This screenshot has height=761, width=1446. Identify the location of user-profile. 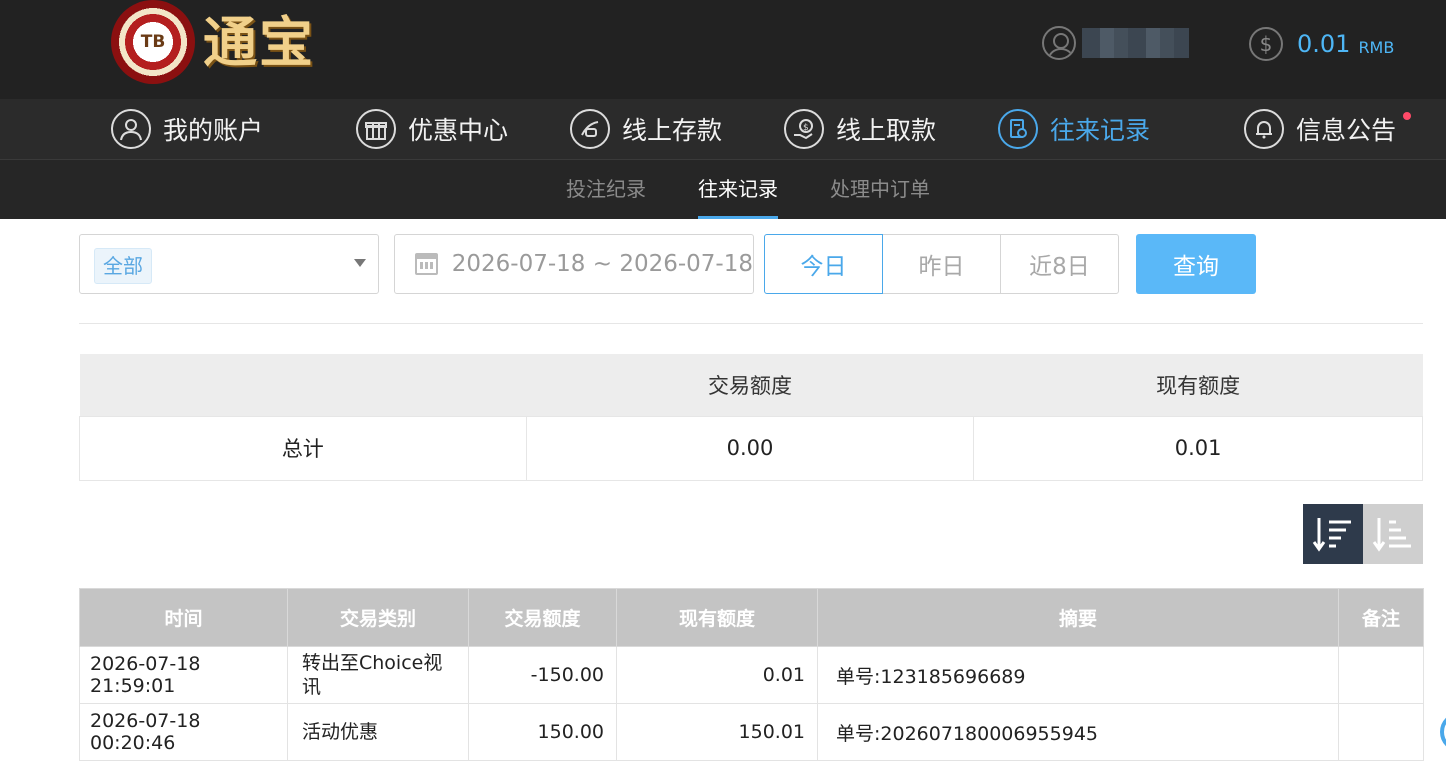
(1115, 43).